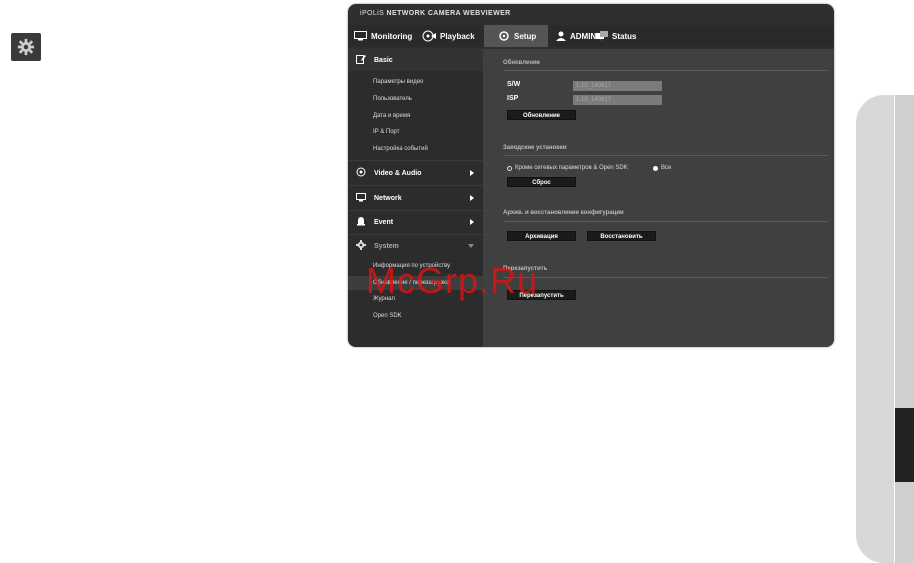 This screenshot has height=563, width=914. What do you see at coordinates (386, 132) in the screenshot?
I see `sidebar-item-ip-port: IP & Порт` at bounding box center [386, 132].